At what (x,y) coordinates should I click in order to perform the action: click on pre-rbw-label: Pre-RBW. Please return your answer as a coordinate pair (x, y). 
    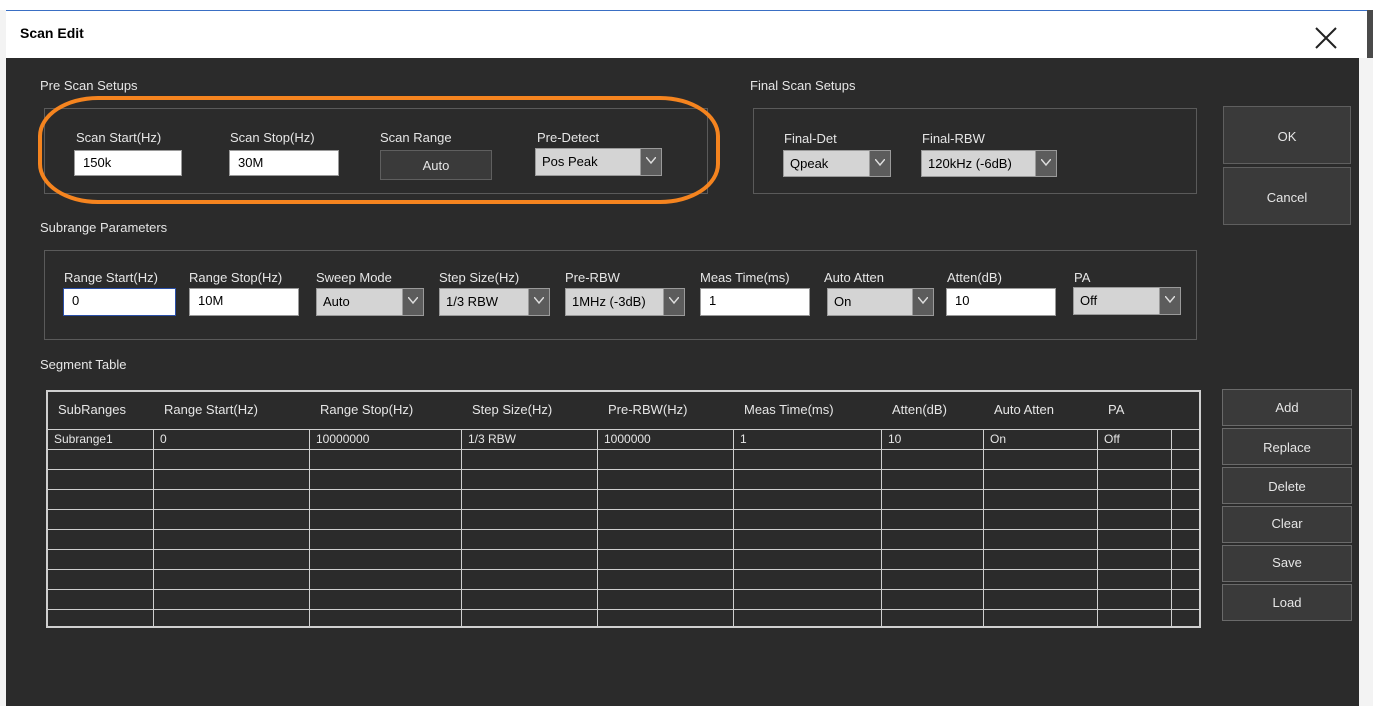
    Looking at the image, I should click on (592, 277).